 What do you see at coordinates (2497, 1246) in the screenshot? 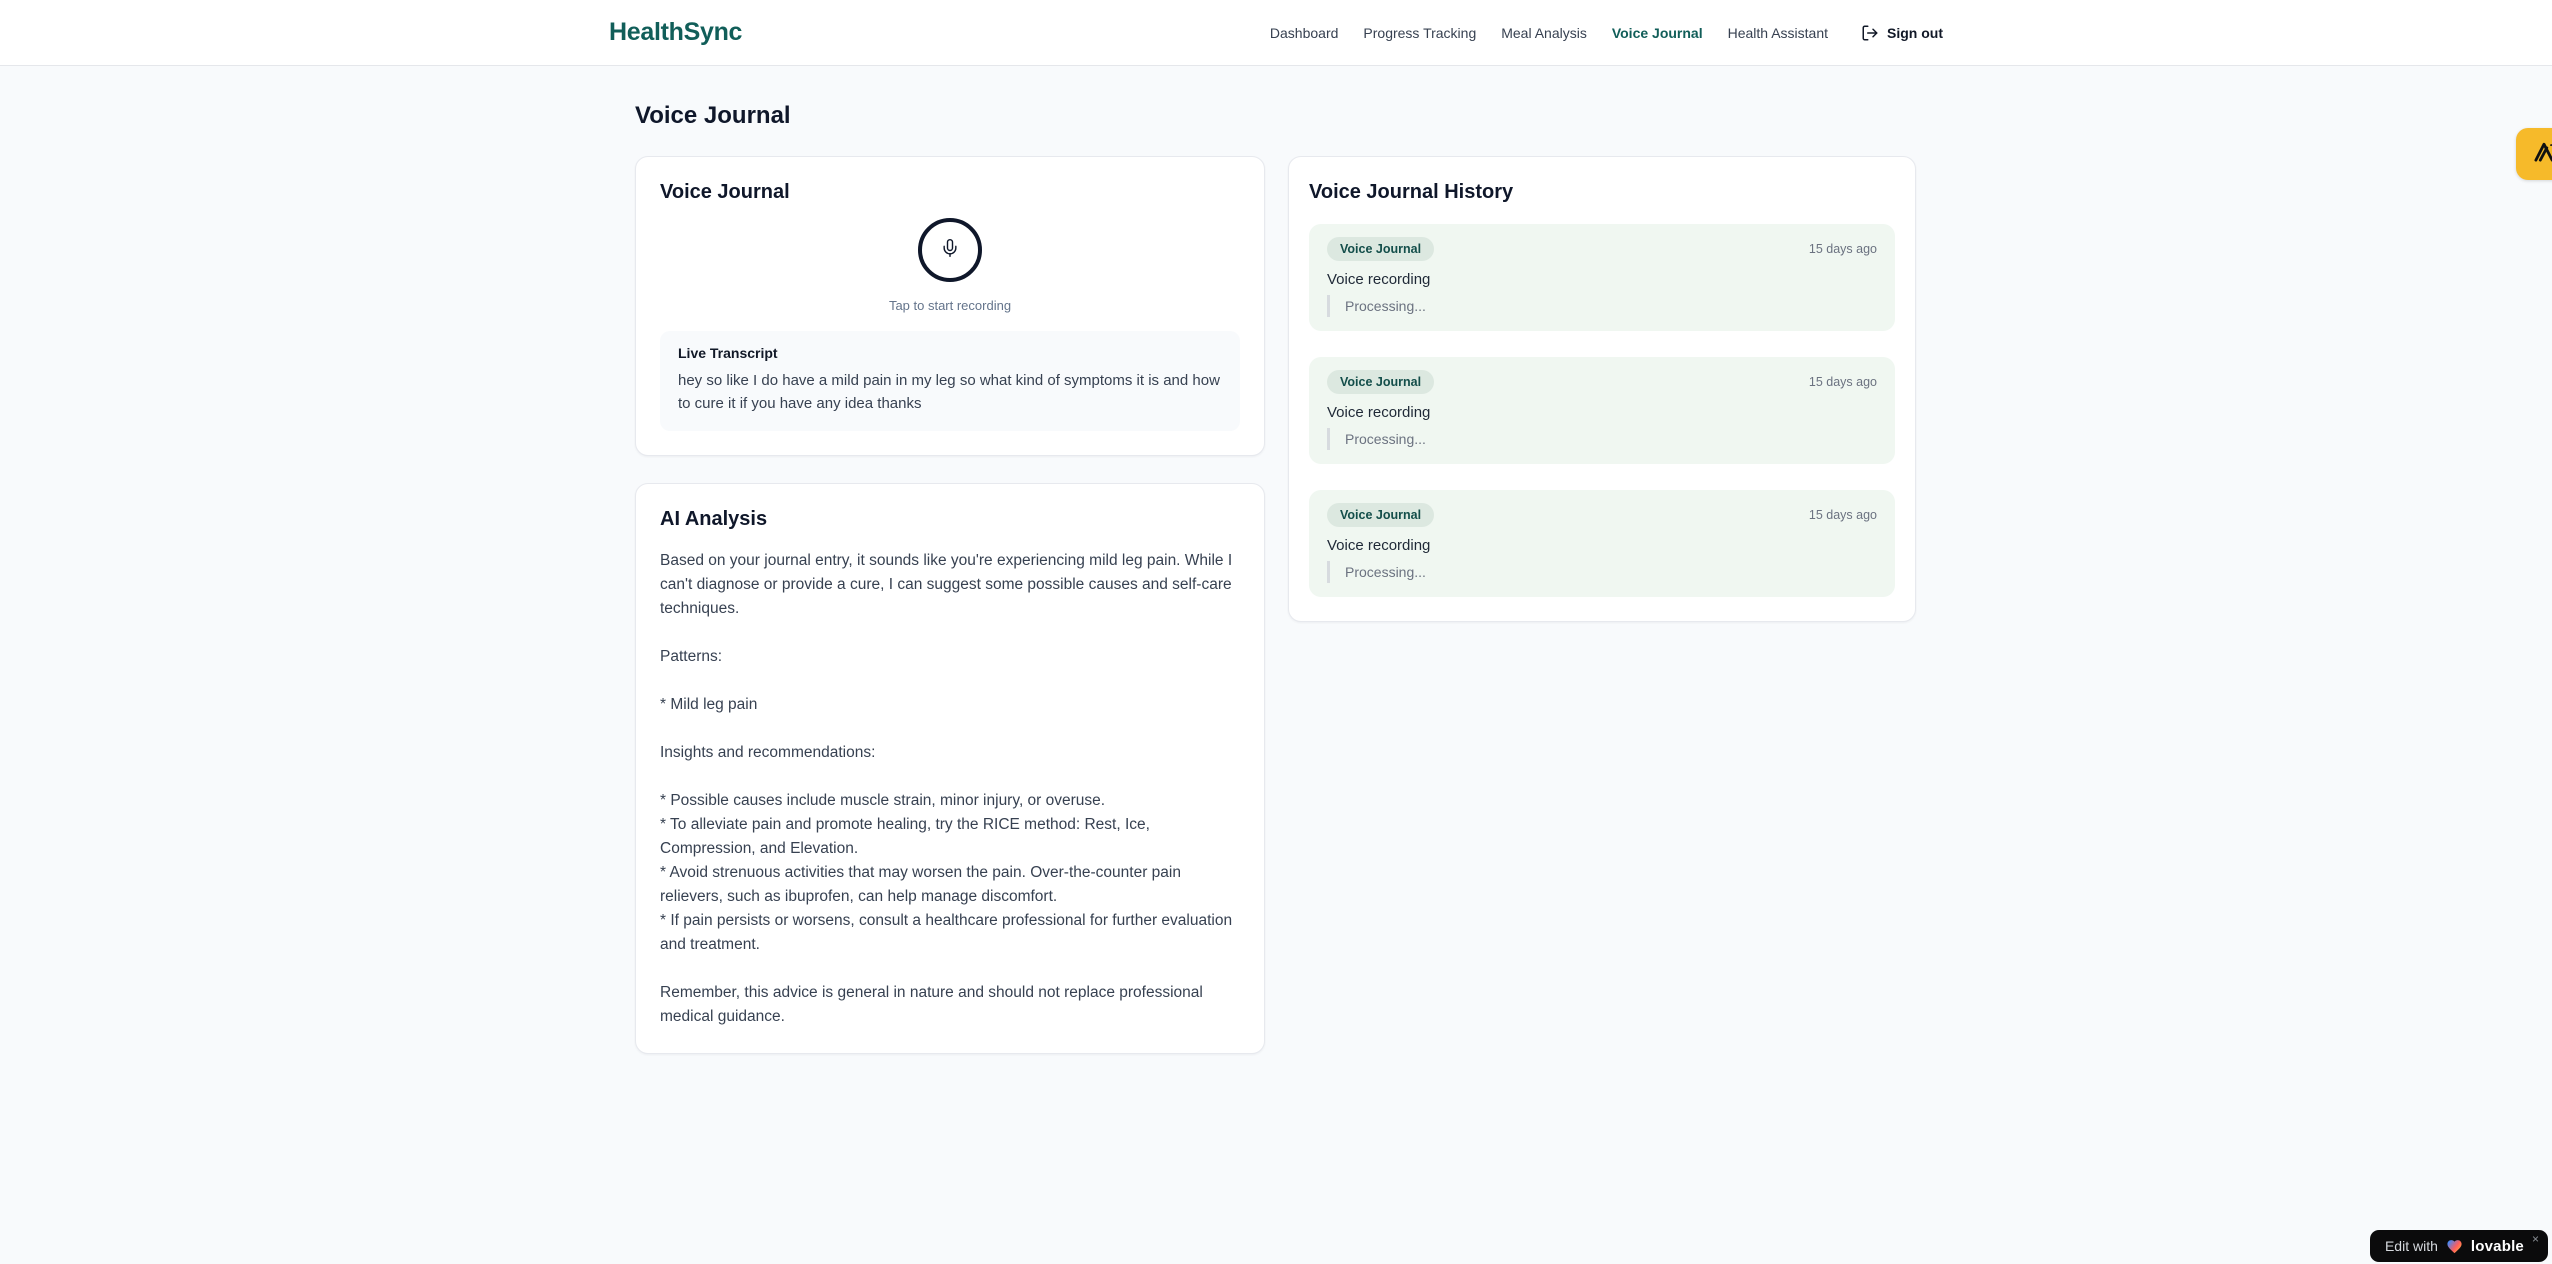
I see `lovable-brand-label: lovable` at bounding box center [2497, 1246].